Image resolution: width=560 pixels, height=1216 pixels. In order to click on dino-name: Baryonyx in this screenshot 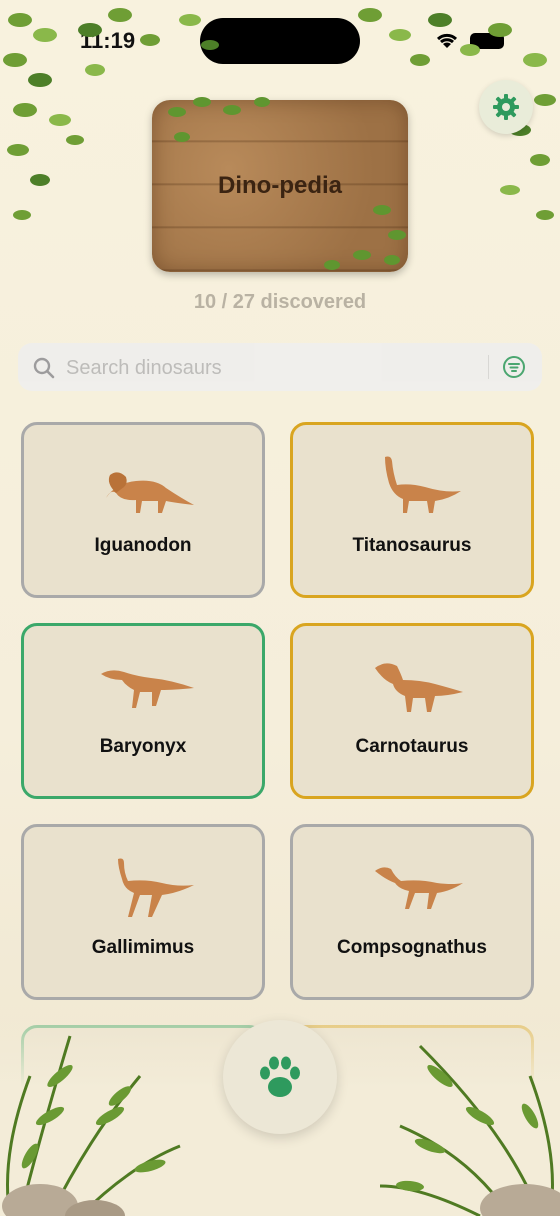, I will do `click(143, 746)`.